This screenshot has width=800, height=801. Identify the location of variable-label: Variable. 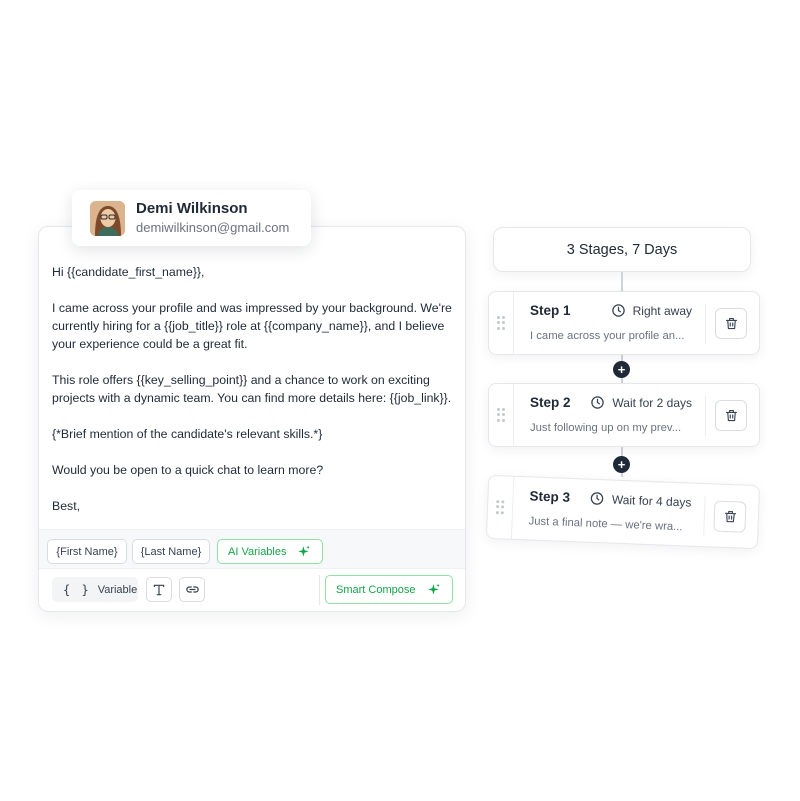
(117, 589).